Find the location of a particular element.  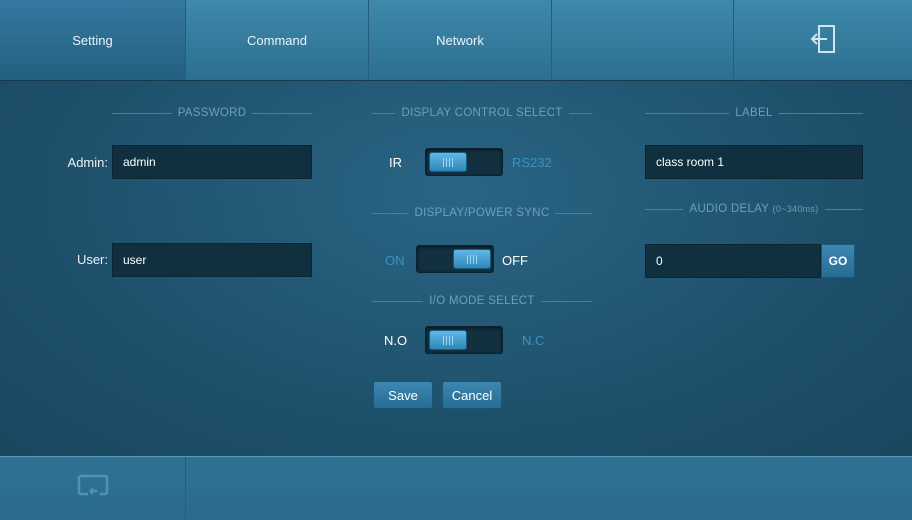

logout-icon is located at coordinates (823, 40).